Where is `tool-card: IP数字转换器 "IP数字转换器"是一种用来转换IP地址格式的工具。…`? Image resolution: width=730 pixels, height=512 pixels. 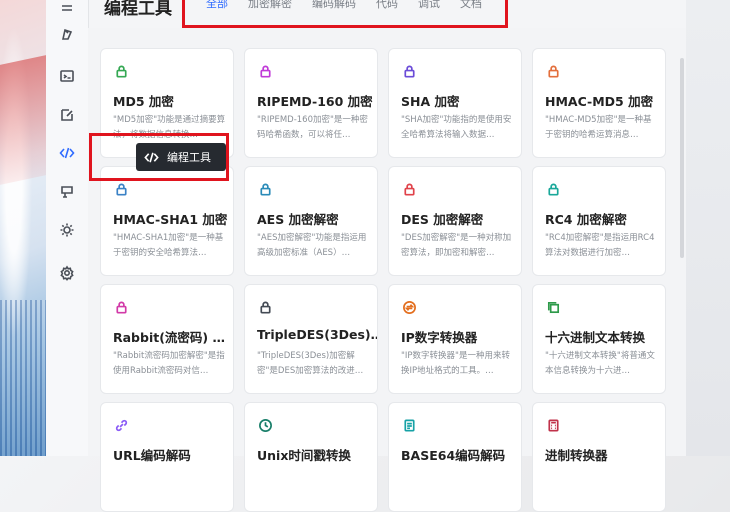 tool-card: IP数字转换器 "IP数字转换器"是一种用来转换IP地址格式的工具。… is located at coordinates (455, 339).